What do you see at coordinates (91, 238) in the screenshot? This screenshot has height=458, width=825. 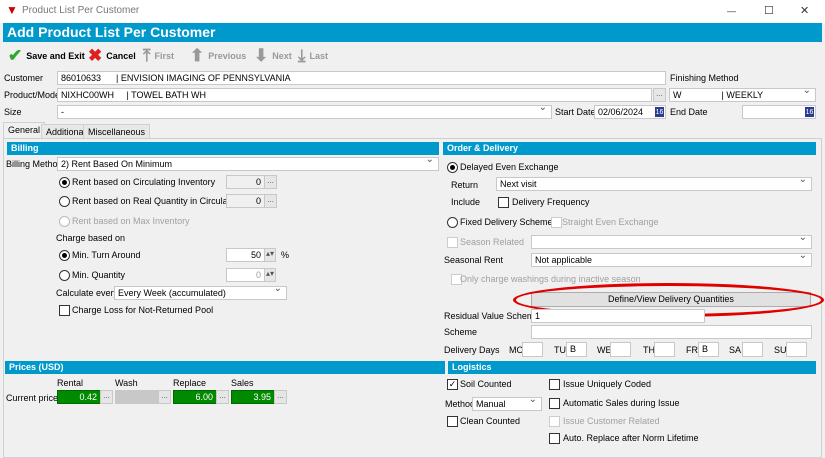 I see `charge-based-label: Charge based on` at bounding box center [91, 238].